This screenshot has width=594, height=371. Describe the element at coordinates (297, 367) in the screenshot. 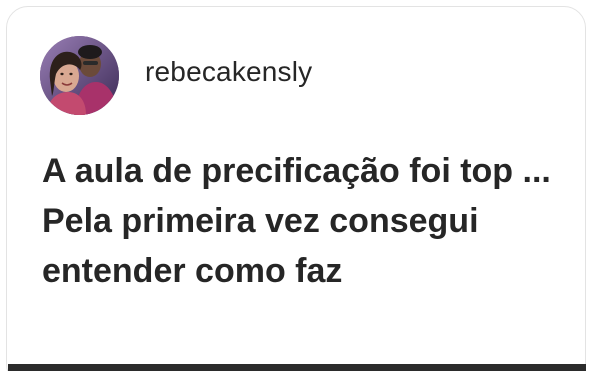

I see `bottom-divider` at that location.